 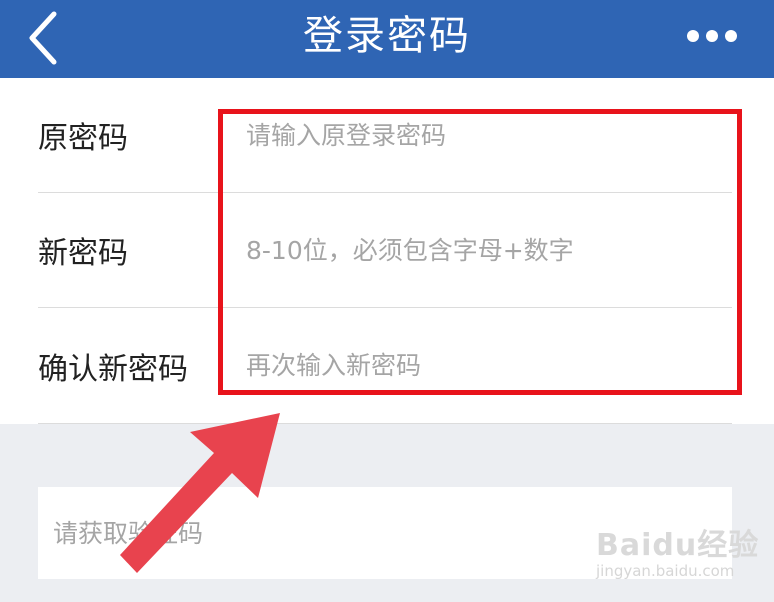 What do you see at coordinates (486, 250) in the screenshot?
I see `new-password-input` at bounding box center [486, 250].